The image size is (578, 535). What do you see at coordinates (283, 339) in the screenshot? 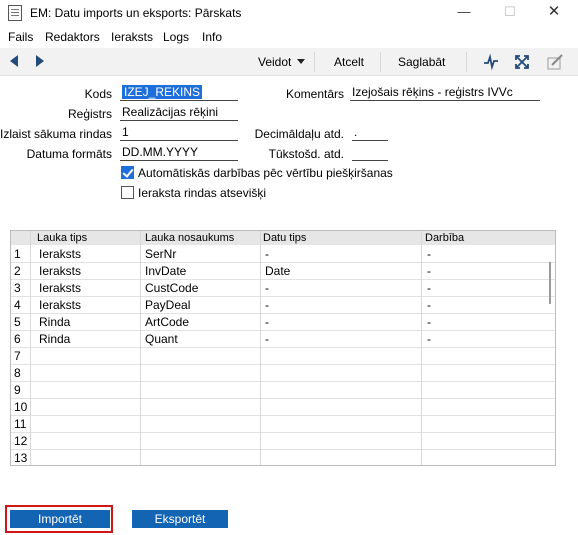
I see `table-row: 6 Rinda Quant - -` at bounding box center [283, 339].